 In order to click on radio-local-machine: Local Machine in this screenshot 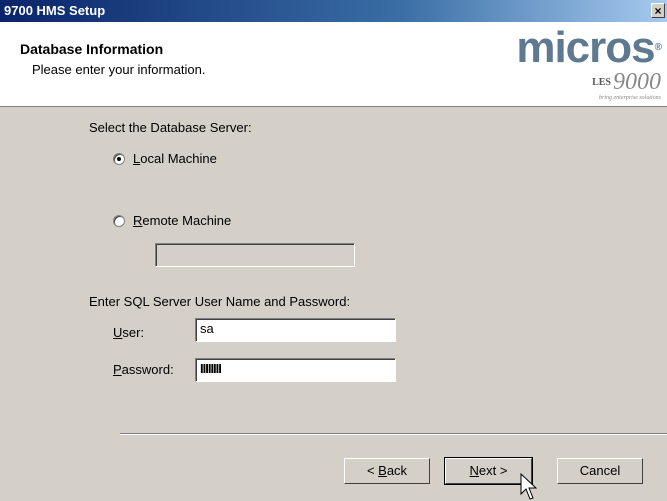, I will do `click(165, 158)`.